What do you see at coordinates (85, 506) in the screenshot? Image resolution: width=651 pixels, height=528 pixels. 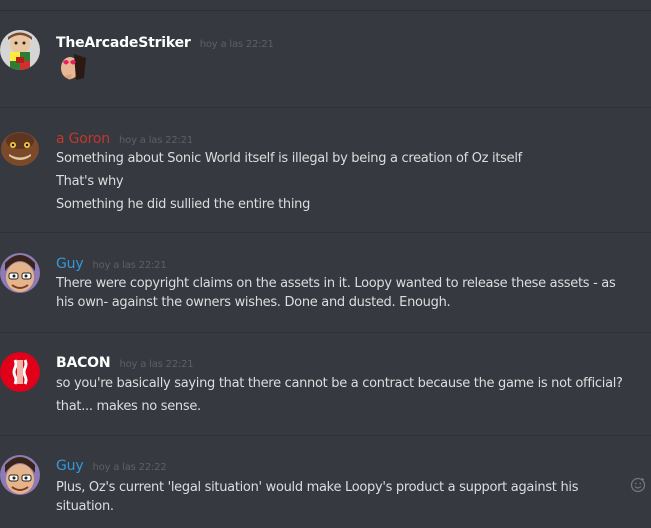 I see `message-text: situation.` at bounding box center [85, 506].